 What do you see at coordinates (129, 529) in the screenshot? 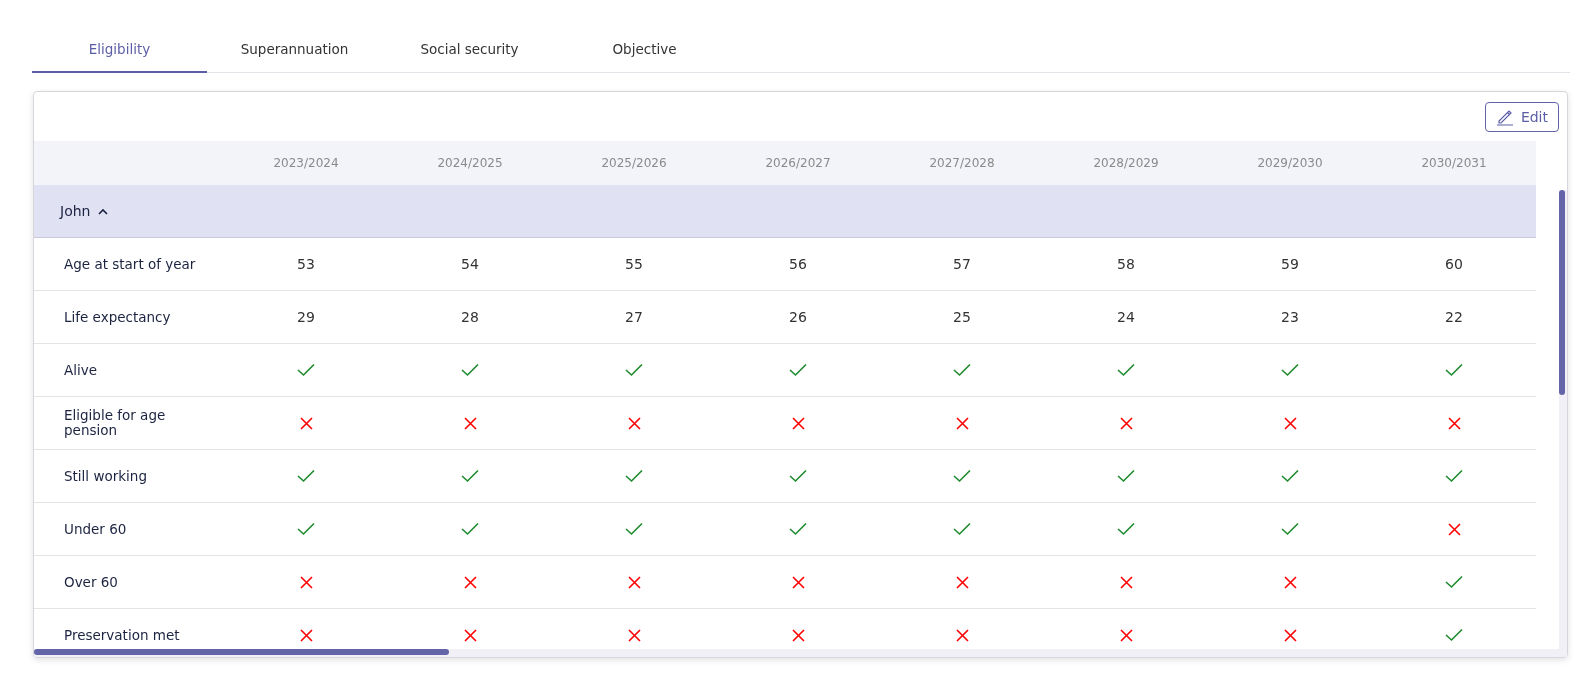
I see `row-label: Under 60` at bounding box center [129, 529].